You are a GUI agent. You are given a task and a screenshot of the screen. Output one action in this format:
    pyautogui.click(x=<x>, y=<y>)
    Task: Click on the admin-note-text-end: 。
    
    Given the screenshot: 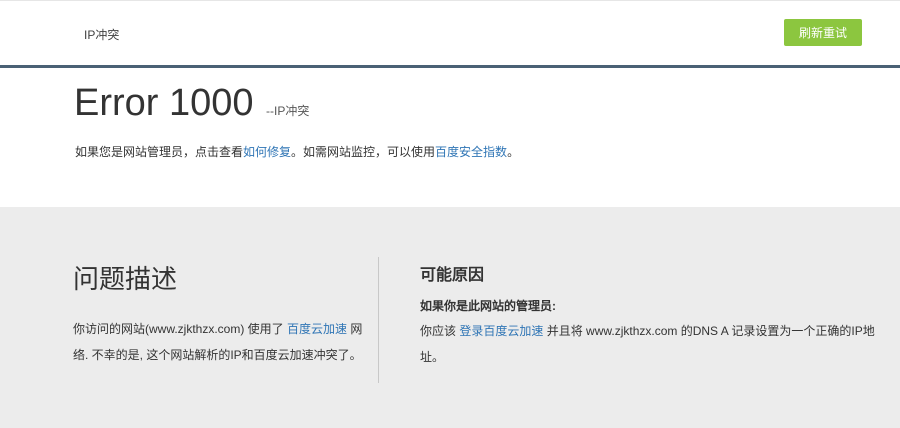 What is the action you would take?
    pyautogui.click(x=513, y=152)
    